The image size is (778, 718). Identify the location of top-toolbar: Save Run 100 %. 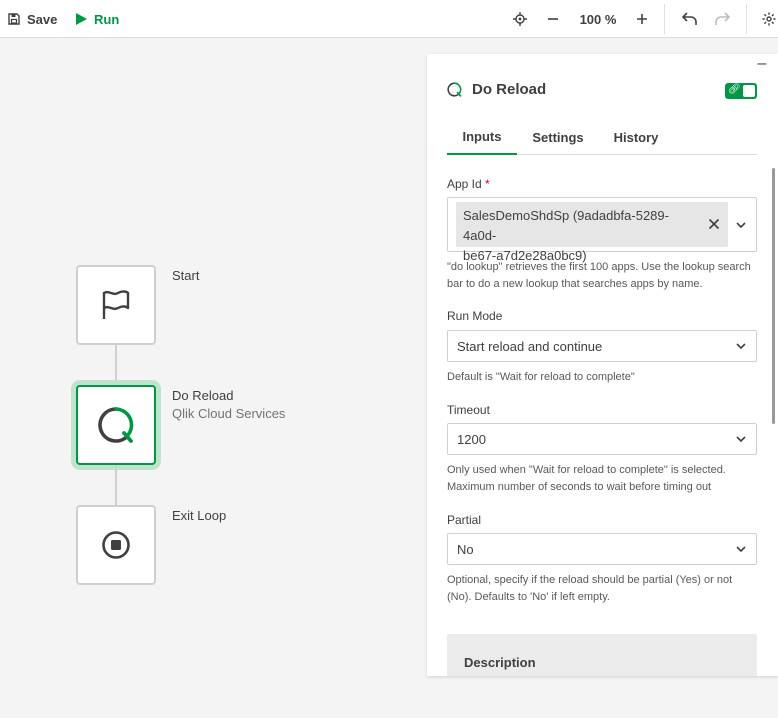
(389, 19).